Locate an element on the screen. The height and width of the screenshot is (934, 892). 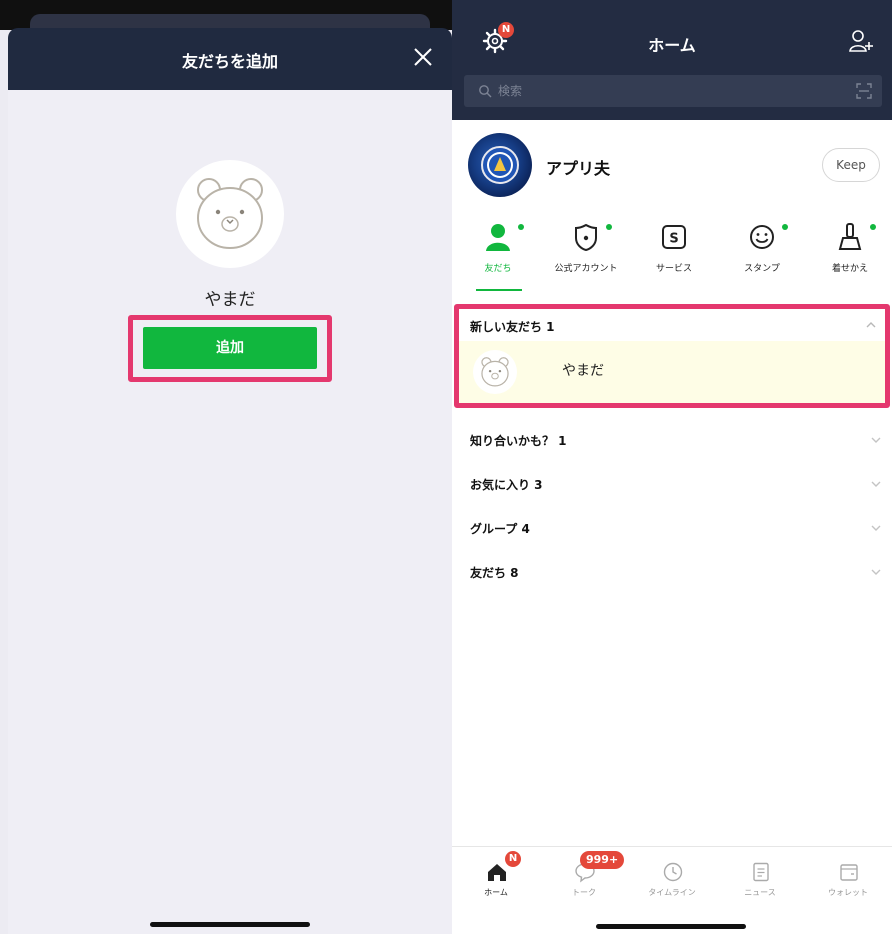
search-placeholder: 検索 is located at coordinates (510, 91).